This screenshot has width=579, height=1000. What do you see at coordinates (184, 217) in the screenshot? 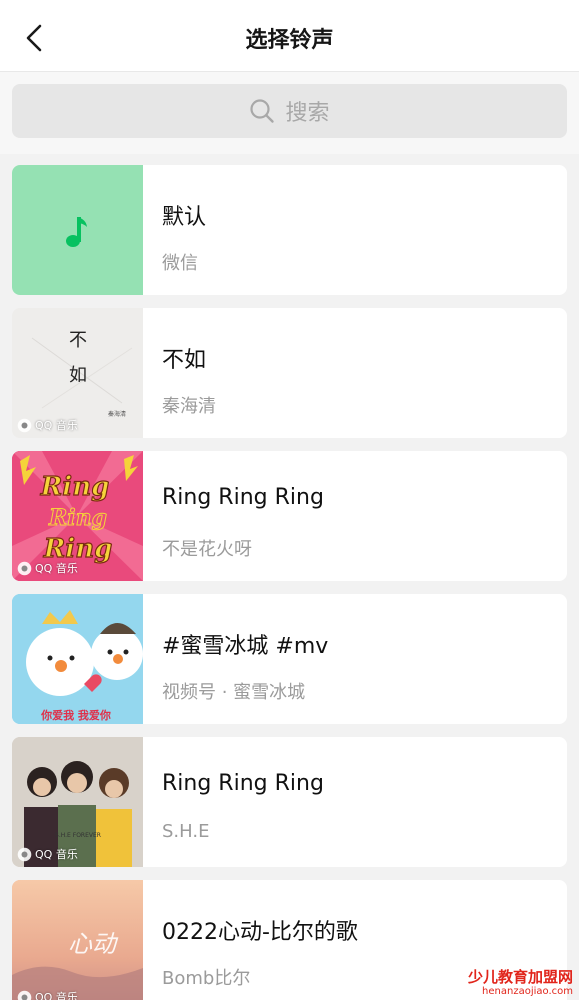
I see `song-title: 默认` at bounding box center [184, 217].